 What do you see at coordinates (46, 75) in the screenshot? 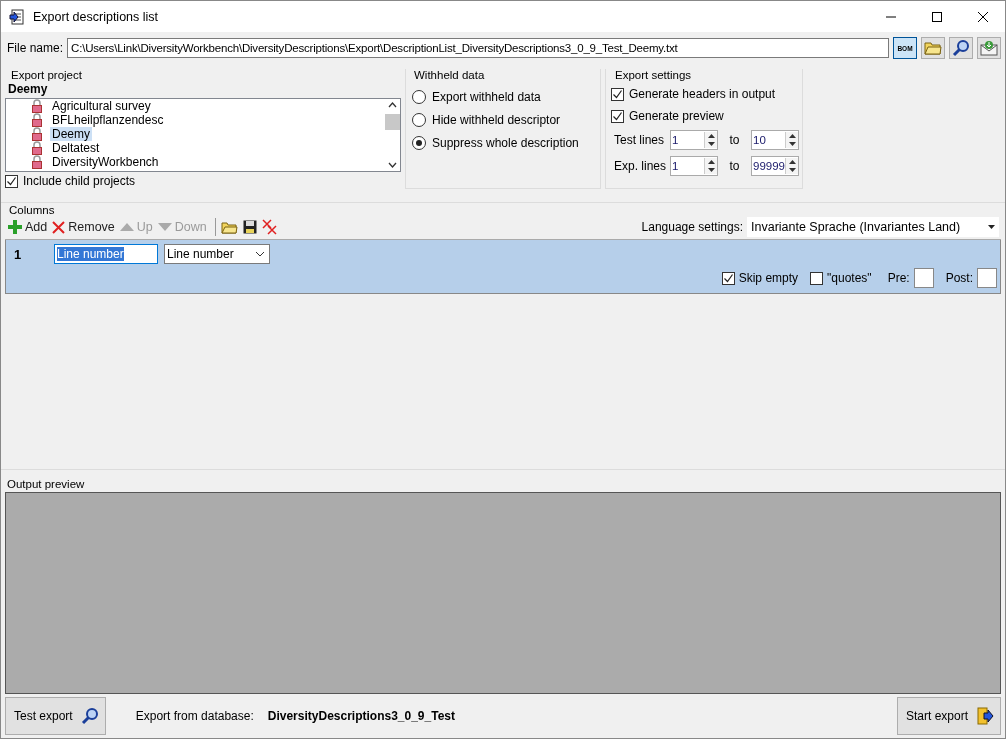
I see `group-title: Export project` at bounding box center [46, 75].